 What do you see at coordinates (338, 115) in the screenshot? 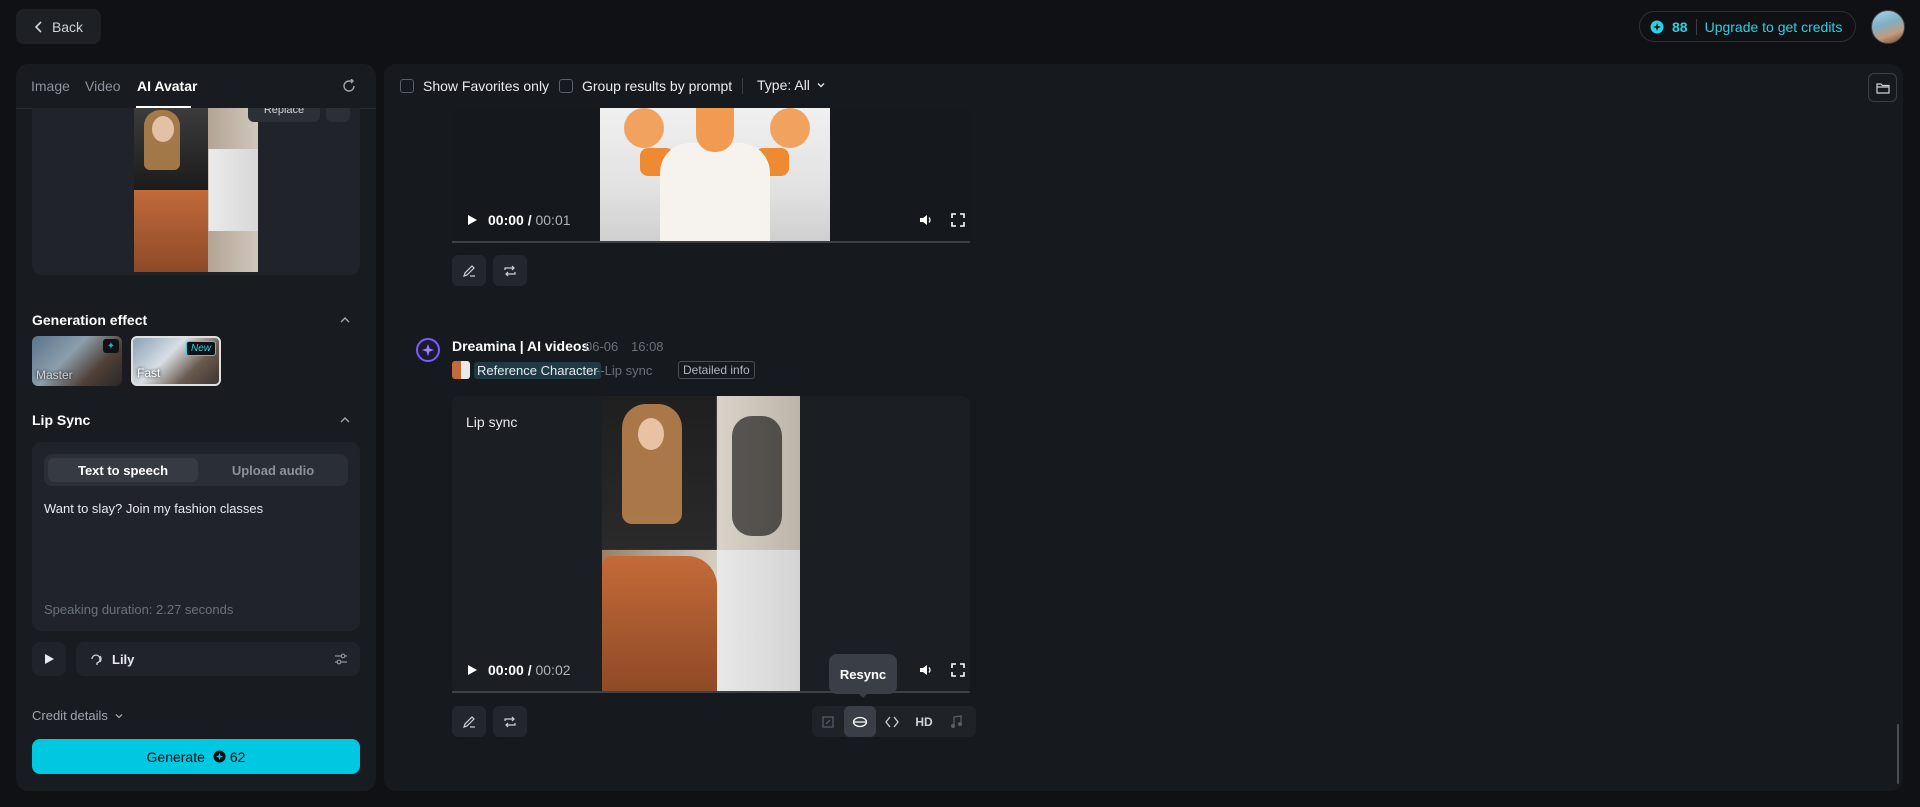
I see `delete-image-button` at bounding box center [338, 115].